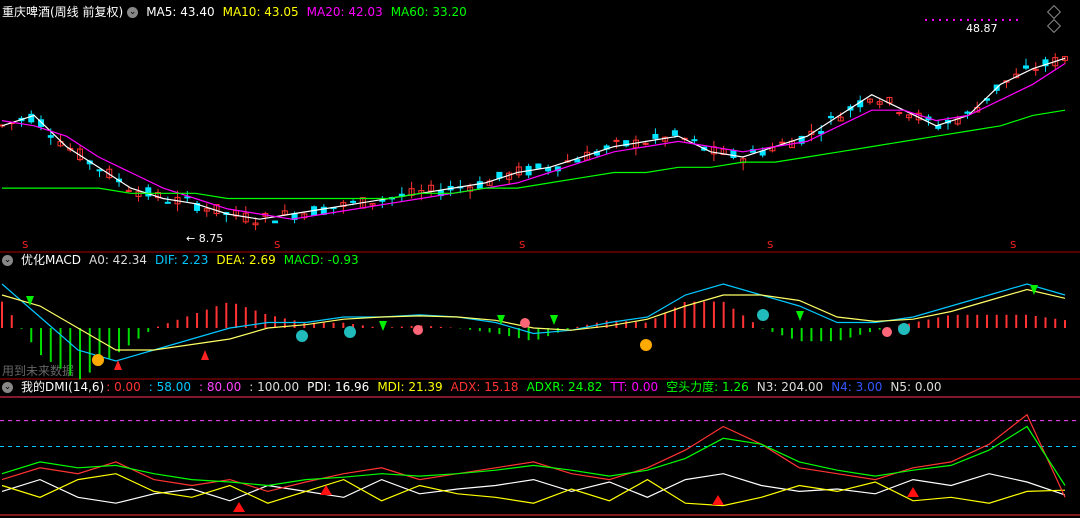 This screenshot has height=518, width=1080. What do you see at coordinates (25, 245) in the screenshot?
I see `s-mark-0: S` at bounding box center [25, 245].